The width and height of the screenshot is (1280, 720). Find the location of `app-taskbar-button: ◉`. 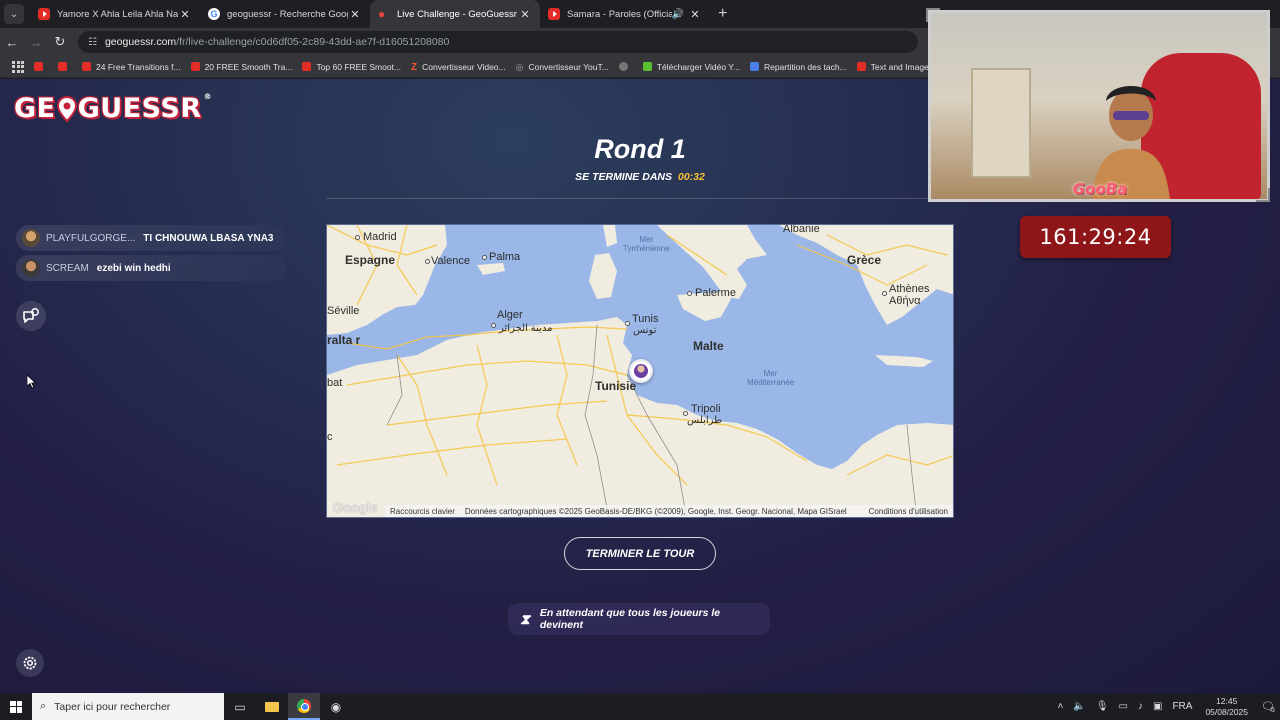

app-taskbar-button: ◉ is located at coordinates (336, 706).